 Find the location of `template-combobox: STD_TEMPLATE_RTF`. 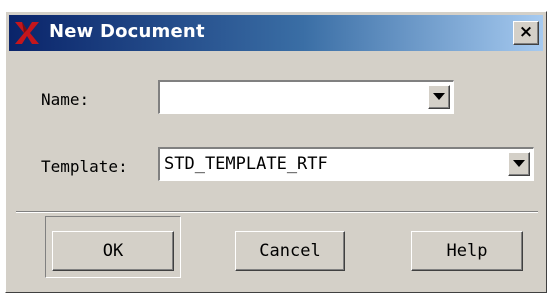

template-combobox: STD_TEMPLATE_RTF is located at coordinates (346, 164).